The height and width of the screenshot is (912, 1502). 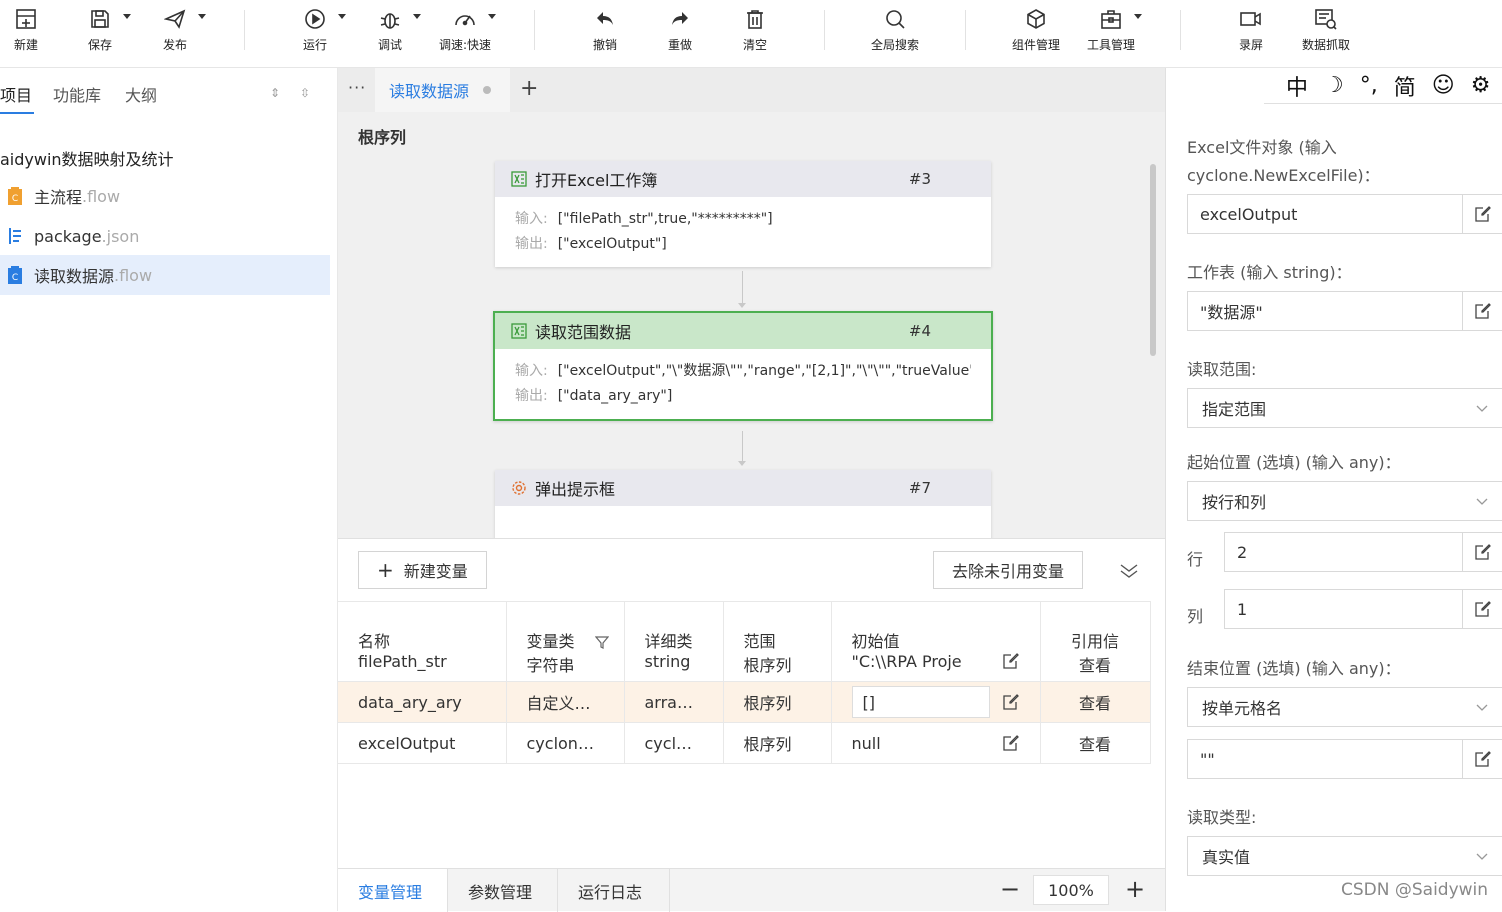 I want to click on file-item-read-datasource-flow: C 读取数据源 .flow, so click(x=165, y=275).